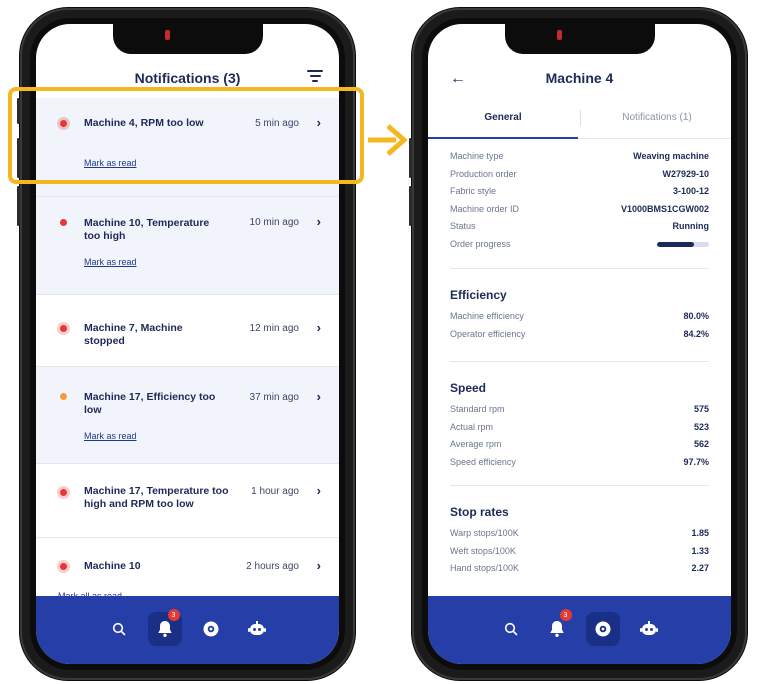 The width and height of the screenshot is (764, 684). Describe the element at coordinates (477, 409) in the screenshot. I see `detail-label: Standard rpm` at that location.